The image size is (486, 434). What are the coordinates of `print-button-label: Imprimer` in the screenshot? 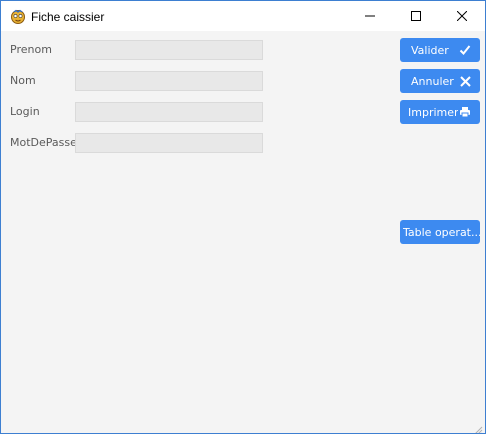 It's located at (433, 112).